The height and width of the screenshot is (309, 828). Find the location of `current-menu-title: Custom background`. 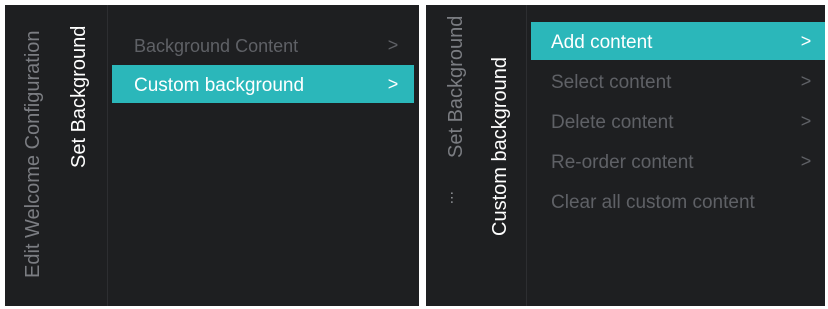

current-menu-title: Custom background is located at coordinates (500, 146).